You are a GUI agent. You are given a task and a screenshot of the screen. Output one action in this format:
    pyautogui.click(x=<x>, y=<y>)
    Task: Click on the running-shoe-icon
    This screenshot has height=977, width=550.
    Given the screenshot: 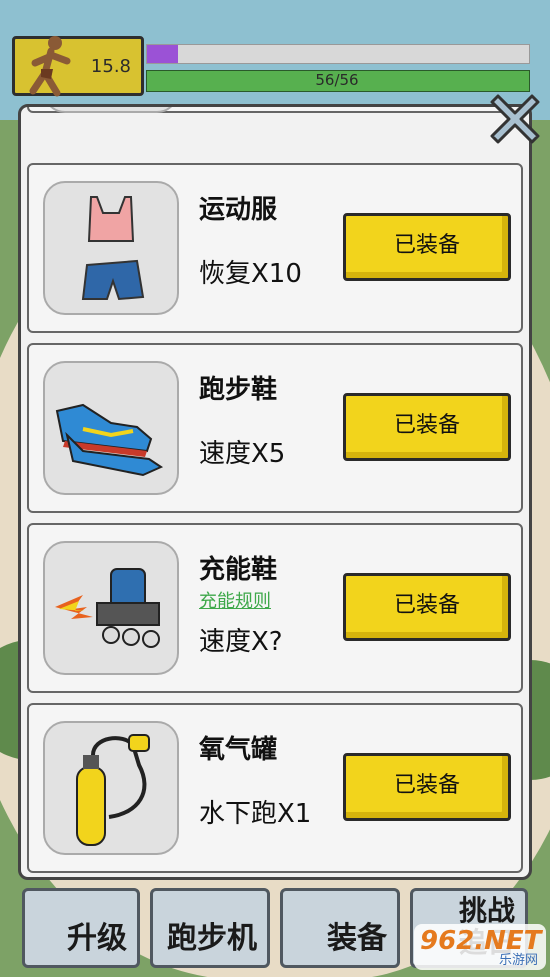 What is the action you would take?
    pyautogui.click(x=109, y=440)
    